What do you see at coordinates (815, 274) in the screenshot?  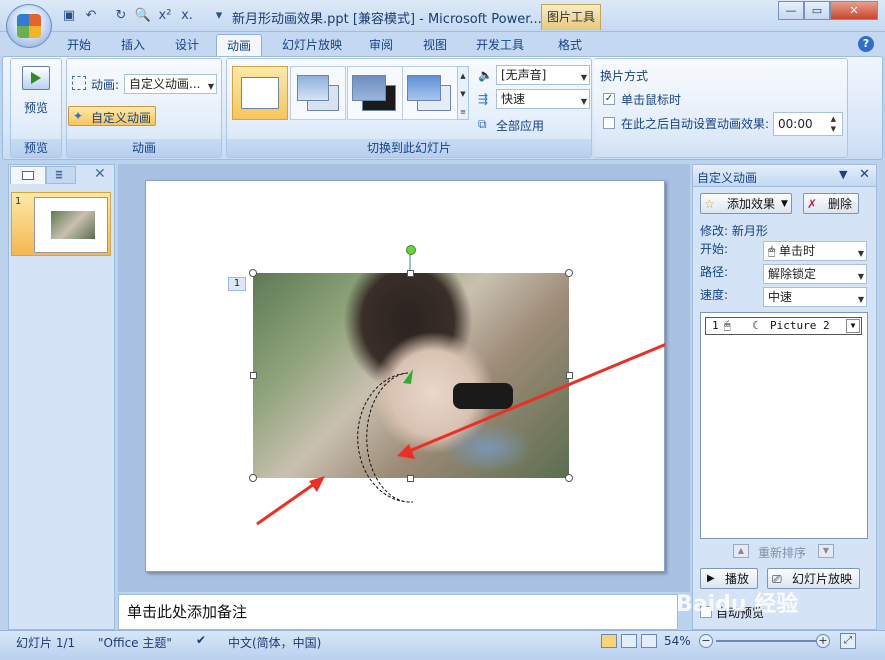 I see `path-select: 解除锁定 ▼` at bounding box center [815, 274].